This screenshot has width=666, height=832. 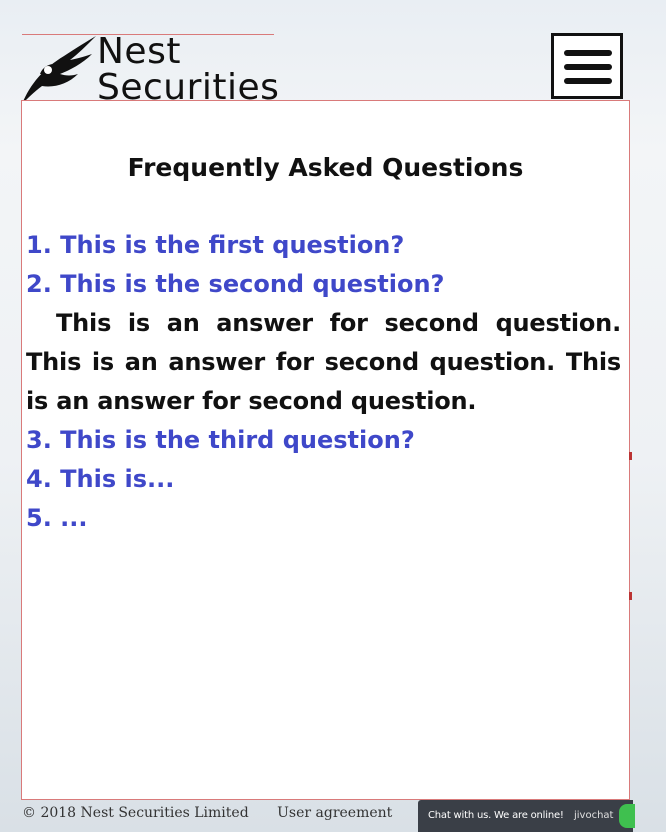 What do you see at coordinates (334, 813) in the screenshot?
I see `user-agreement-link: User agreement` at bounding box center [334, 813].